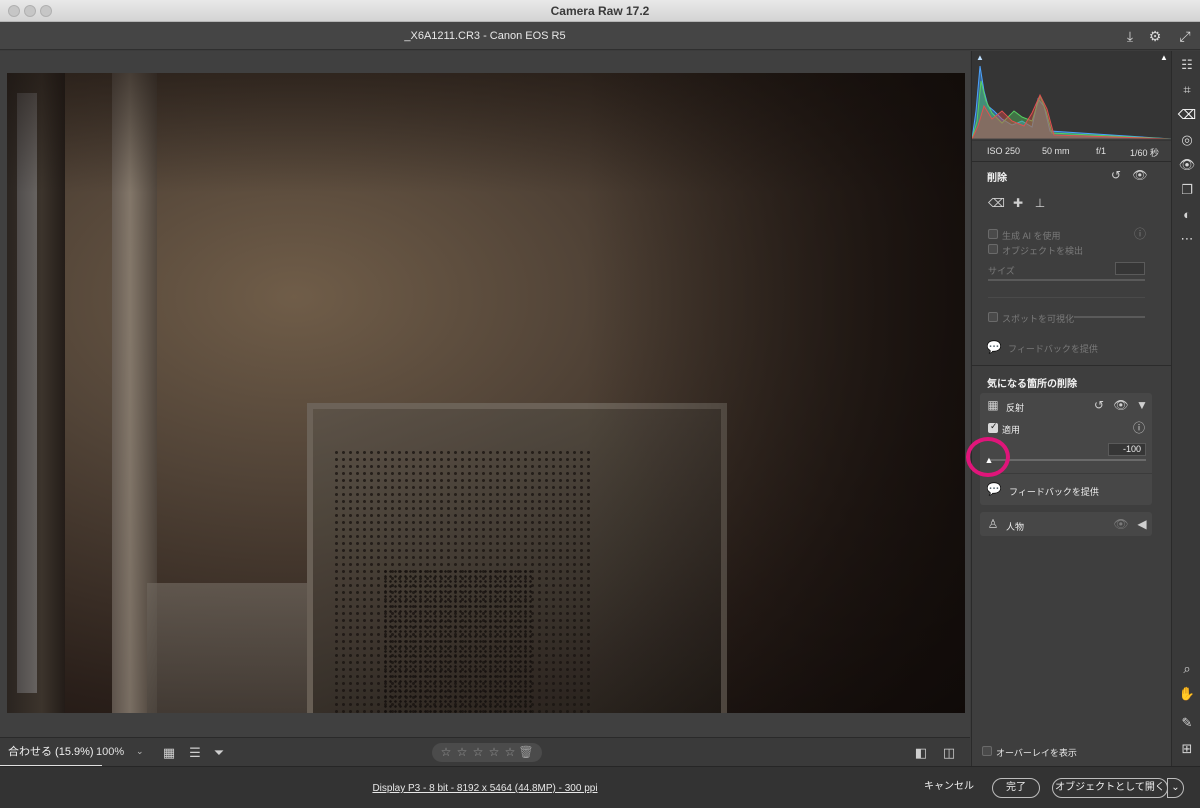 The height and width of the screenshot is (808, 1200). I want to click on detect-objects-label: オブジェクトを検出, so click(1043, 251).